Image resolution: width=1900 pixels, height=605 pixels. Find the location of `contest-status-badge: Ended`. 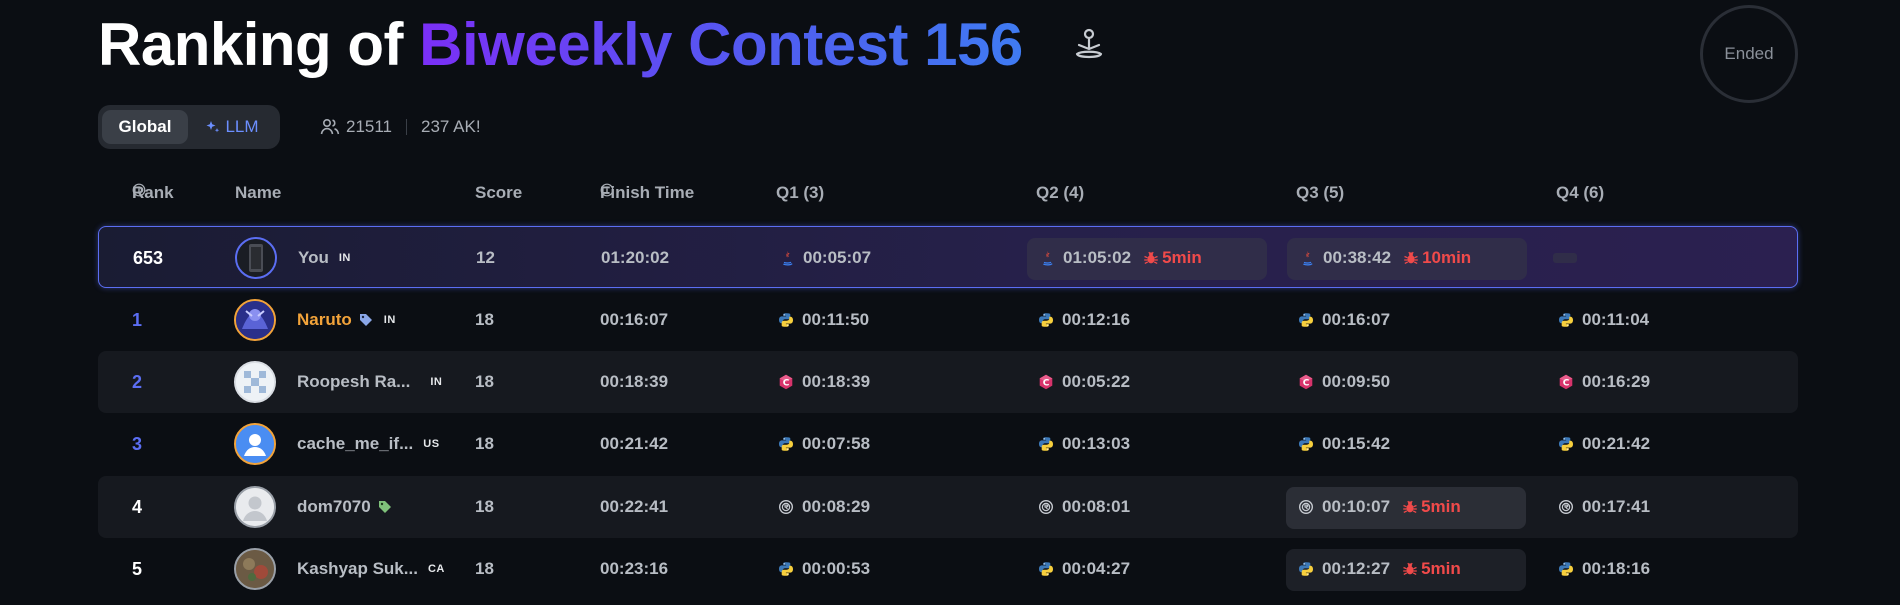

contest-status-badge: Ended is located at coordinates (1749, 54).